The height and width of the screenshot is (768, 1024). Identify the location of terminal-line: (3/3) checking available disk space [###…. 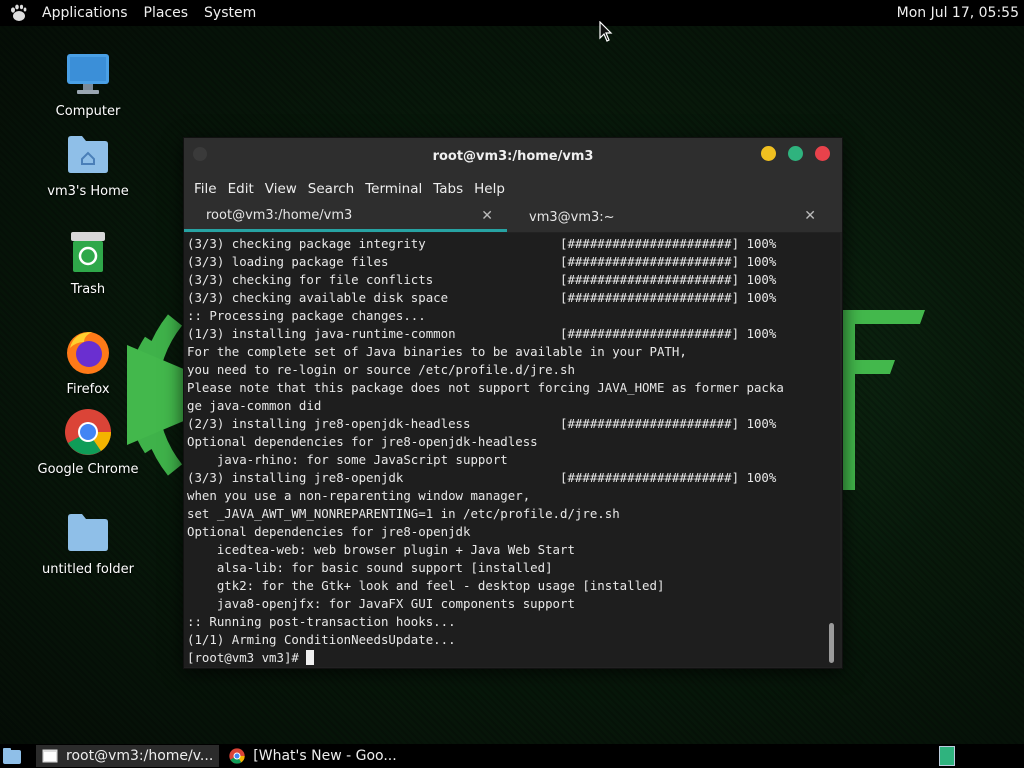
(482, 297).